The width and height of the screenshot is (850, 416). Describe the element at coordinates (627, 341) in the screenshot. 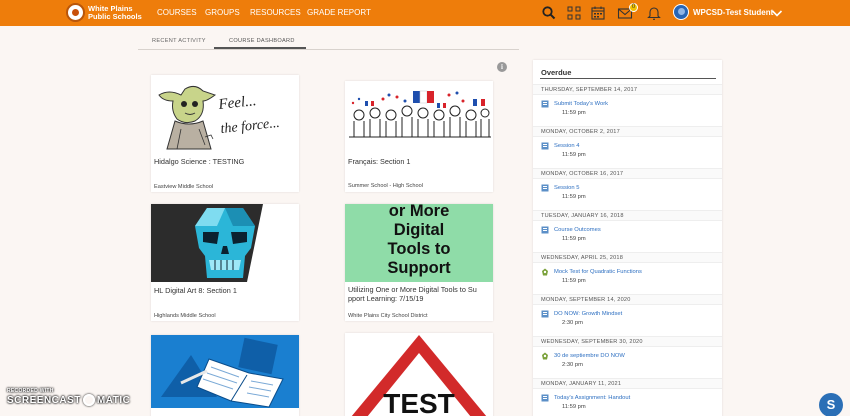

I see `overdue-date-header: WEDNESDAY, SEPTEMBER 30, 2020` at that location.